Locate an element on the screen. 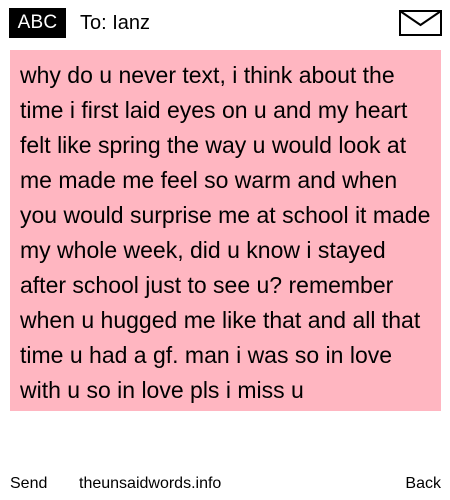  softkey-bar: Send theunsaidwords.info Back is located at coordinates (225, 484).